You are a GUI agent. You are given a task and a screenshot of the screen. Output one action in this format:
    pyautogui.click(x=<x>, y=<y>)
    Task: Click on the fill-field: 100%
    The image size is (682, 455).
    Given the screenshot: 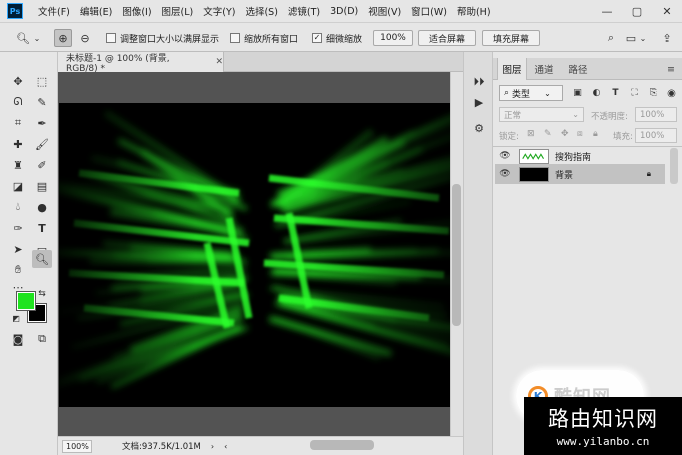 What is the action you would take?
    pyautogui.click(x=656, y=135)
    